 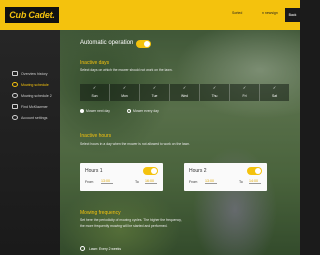 What do you see at coordinates (15, 73) in the screenshot?
I see `monitor-icon` at bounding box center [15, 73].